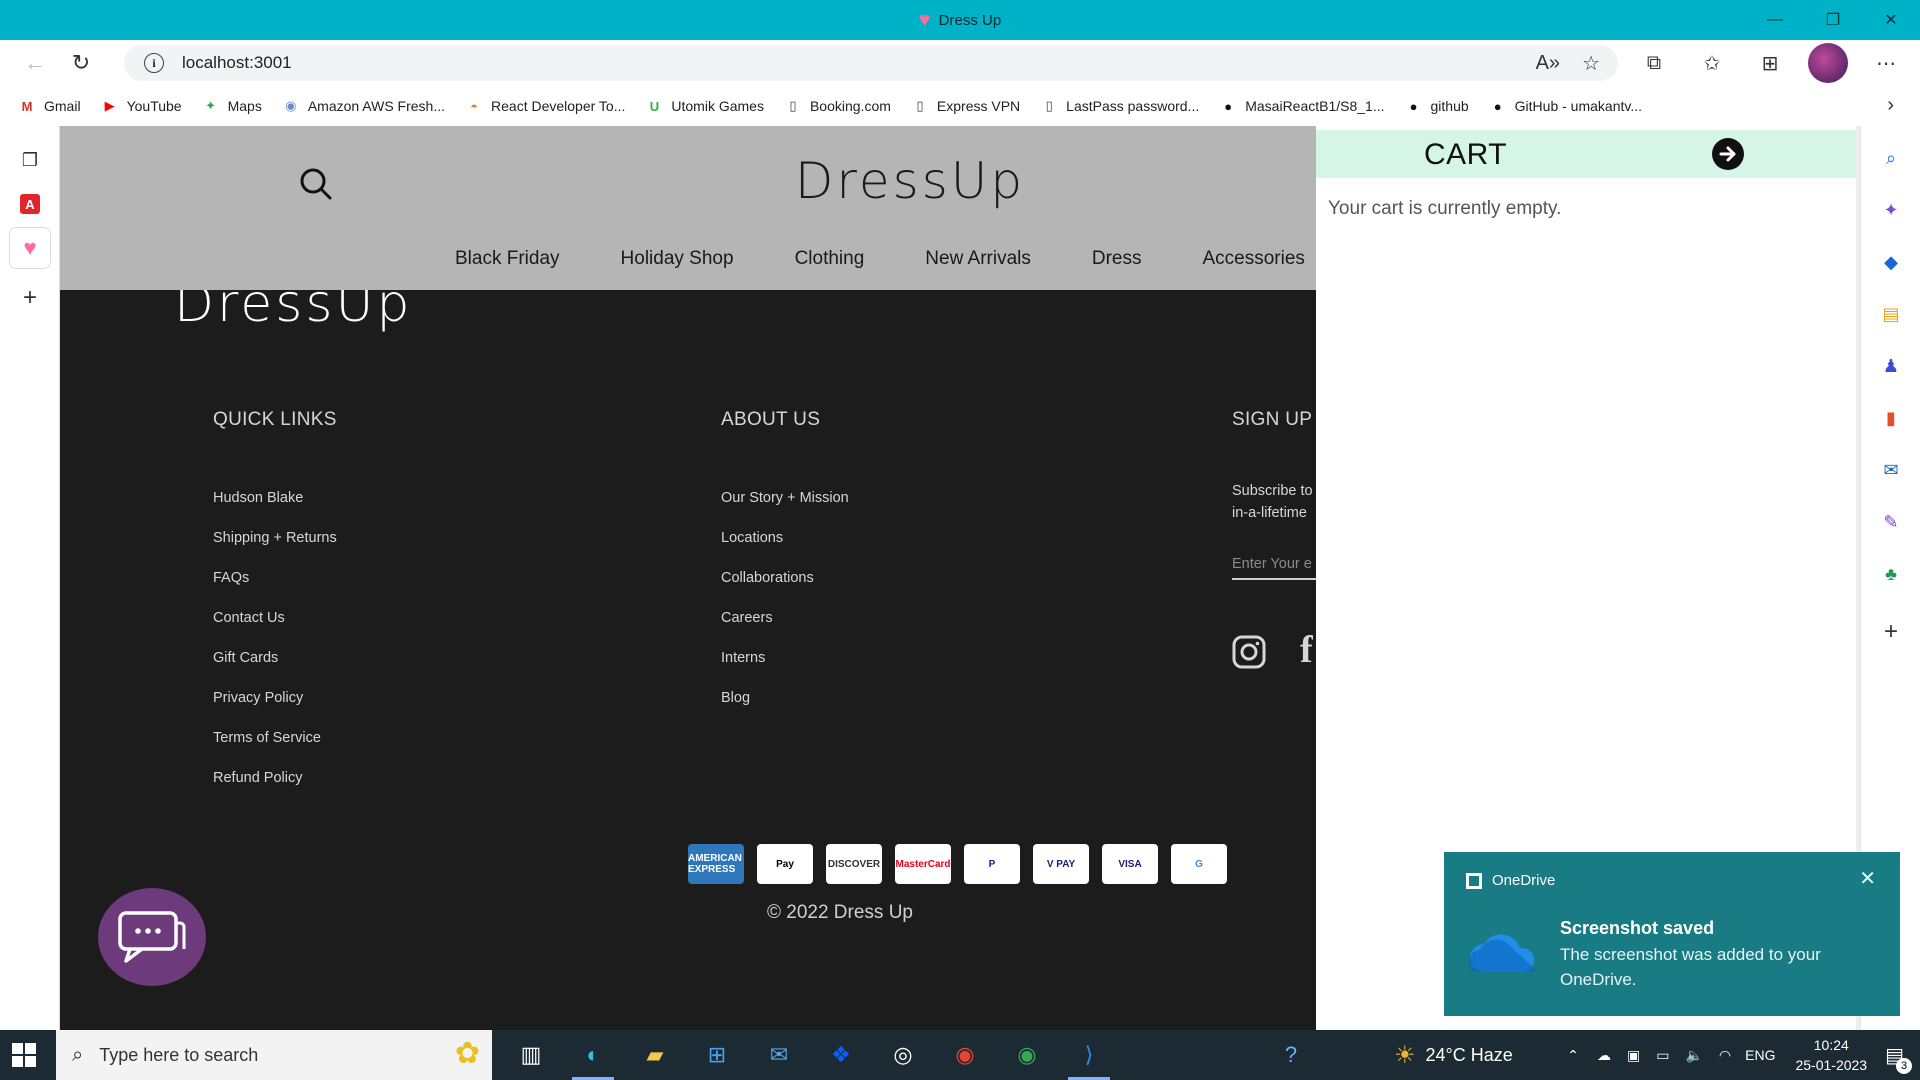 The width and height of the screenshot is (1920, 1080). What do you see at coordinates (275, 578) in the screenshot?
I see `footer-link: FAQs` at bounding box center [275, 578].